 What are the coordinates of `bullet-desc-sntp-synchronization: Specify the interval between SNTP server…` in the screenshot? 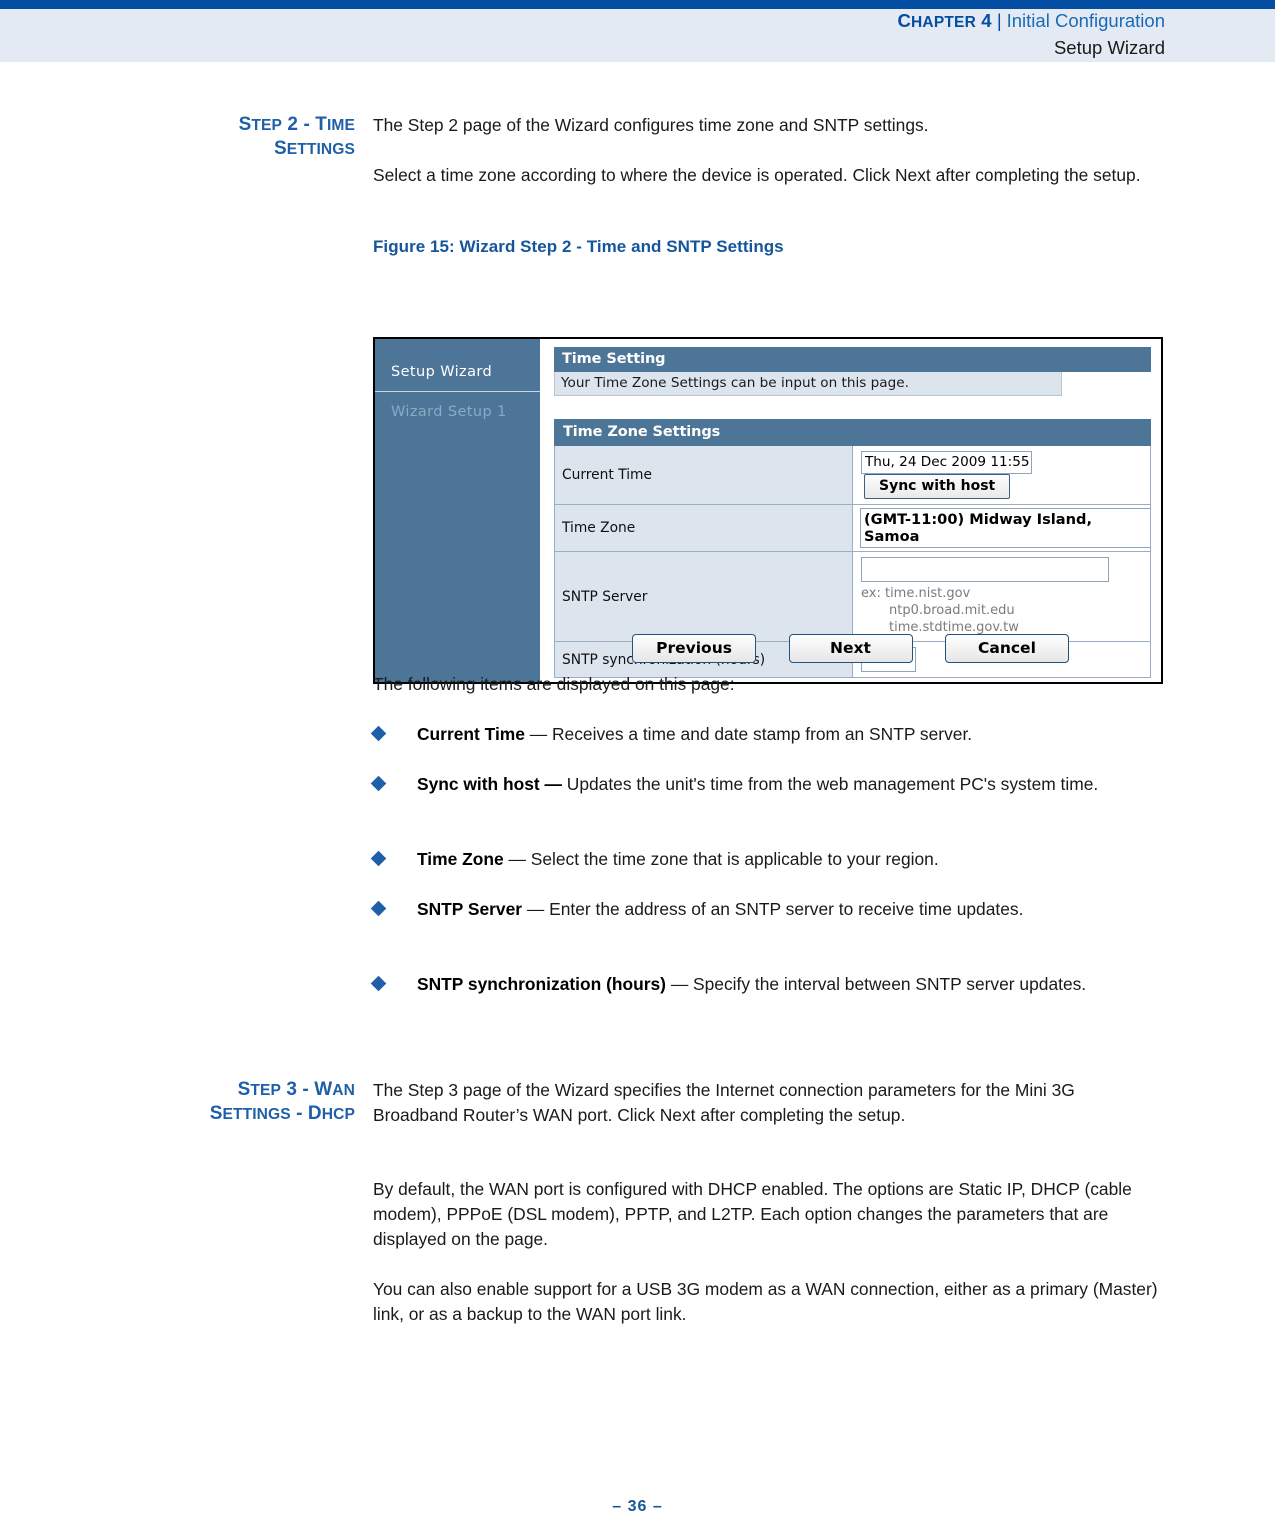 It's located at (887, 984).